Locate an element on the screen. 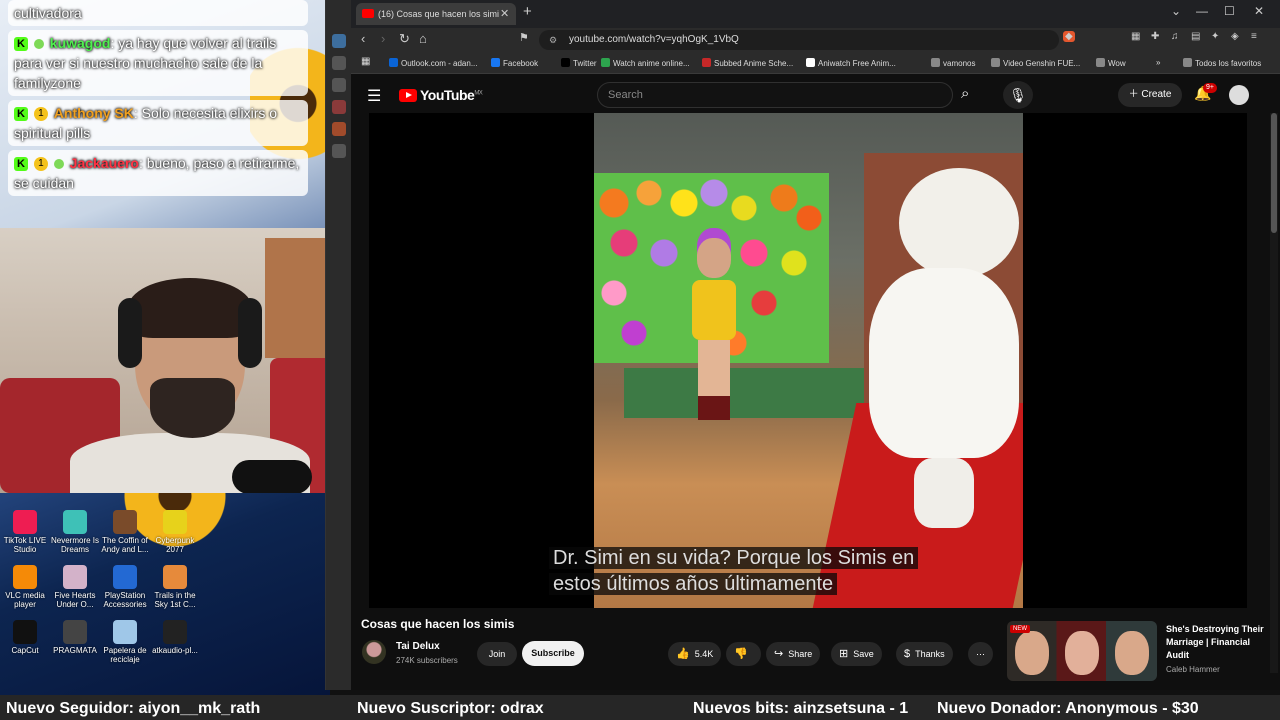 Image resolution: width=1280 pixels, height=720 pixels. page-scrollbar is located at coordinates (1274, 393).